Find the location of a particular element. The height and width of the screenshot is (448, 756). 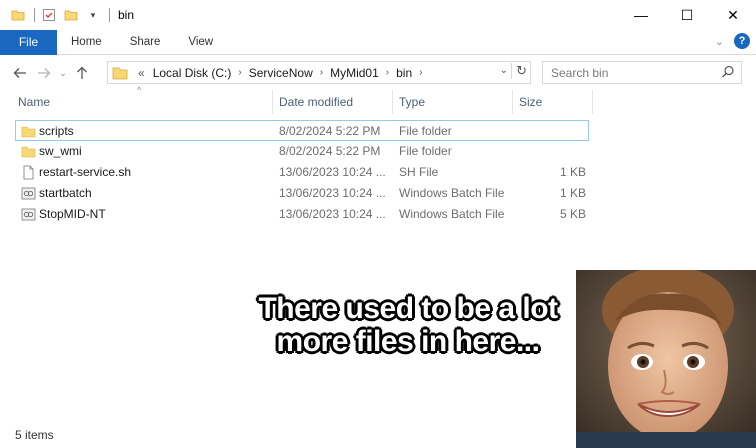

search-placeholder: Search bin is located at coordinates (580, 72).